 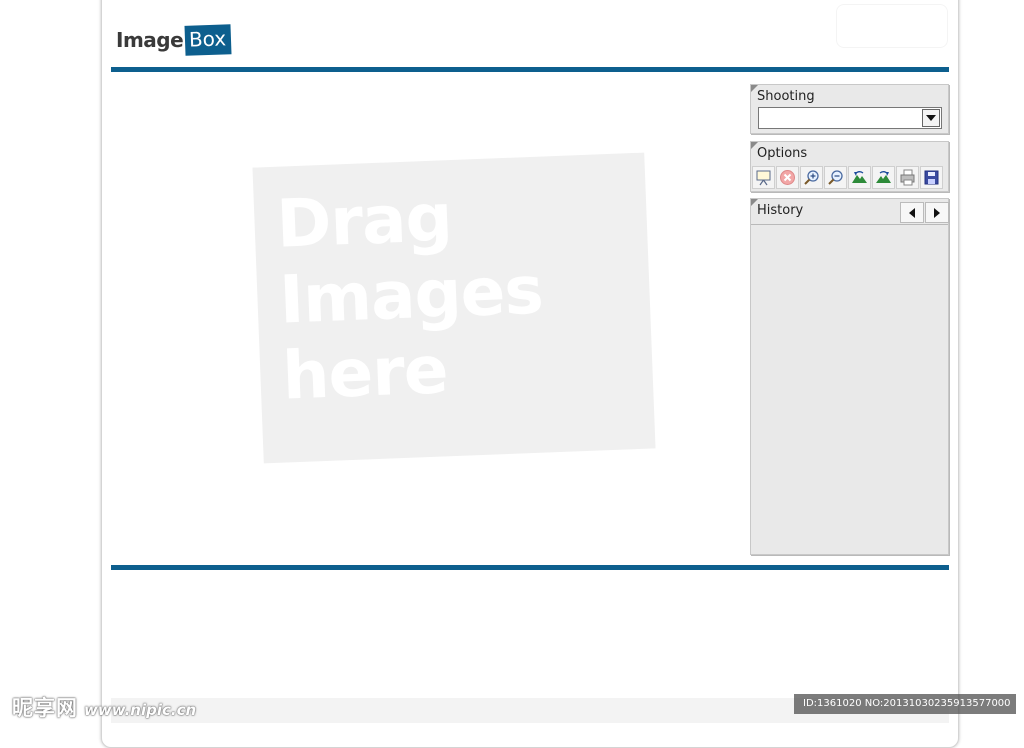 What do you see at coordinates (850, 212) in the screenshot?
I see `history-header: History` at bounding box center [850, 212].